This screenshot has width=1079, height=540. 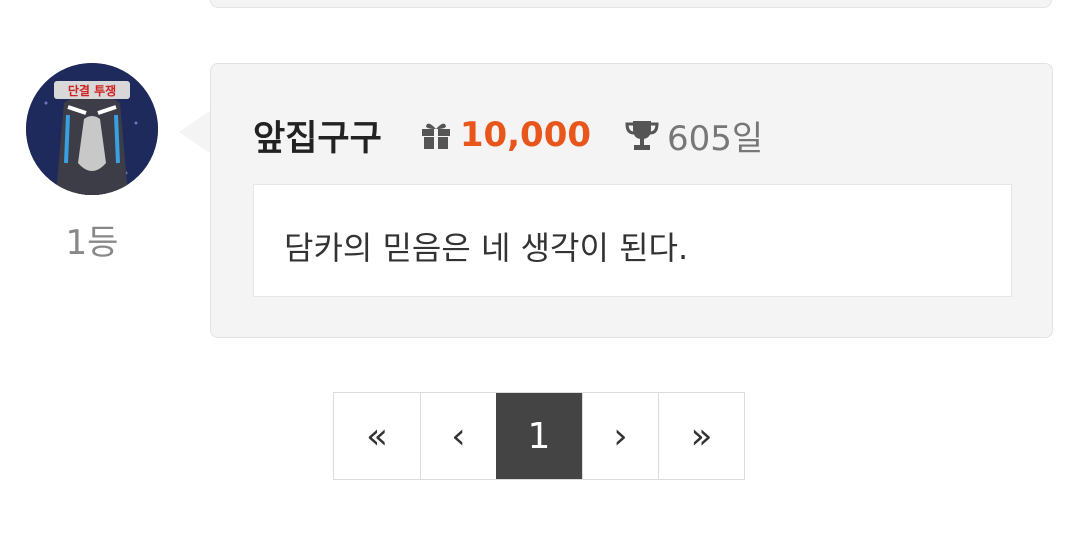 I want to click on trophy-icon, so click(x=642, y=135).